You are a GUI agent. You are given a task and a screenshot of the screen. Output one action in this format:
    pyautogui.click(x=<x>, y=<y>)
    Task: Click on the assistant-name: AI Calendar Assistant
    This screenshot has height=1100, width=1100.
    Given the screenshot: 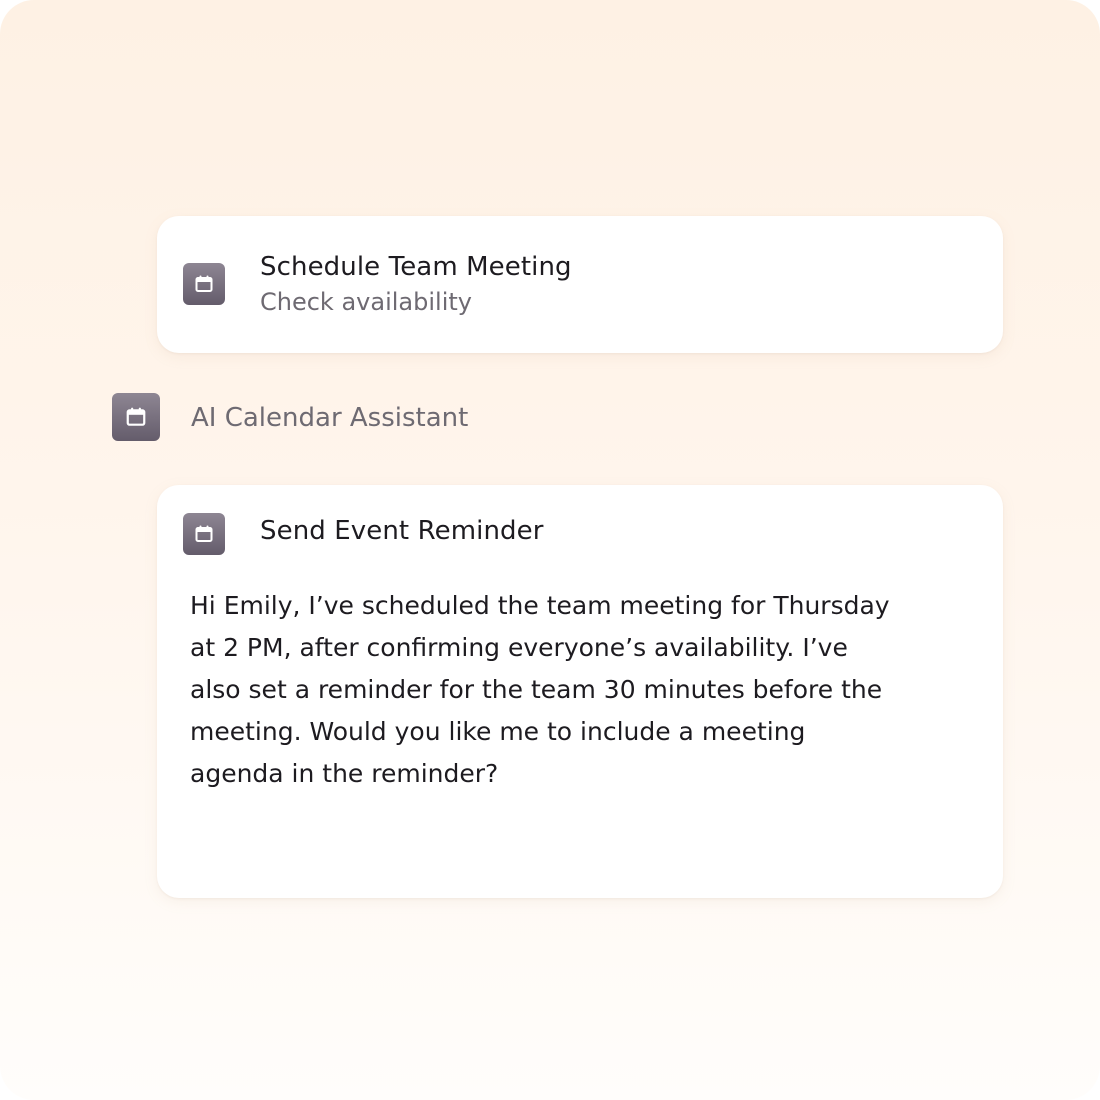 What is the action you would take?
    pyautogui.click(x=330, y=418)
    